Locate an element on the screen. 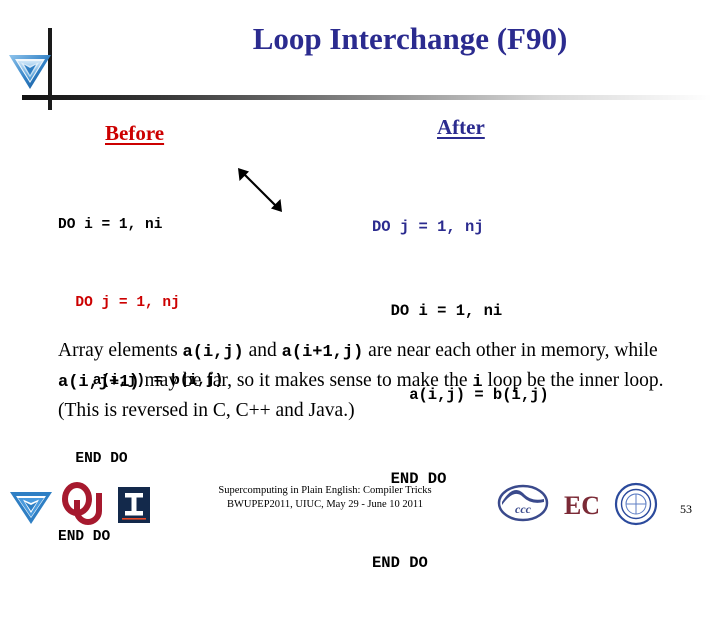 The height and width of the screenshot is (633, 720). svg-text: EC is located at coordinates (582, 505).